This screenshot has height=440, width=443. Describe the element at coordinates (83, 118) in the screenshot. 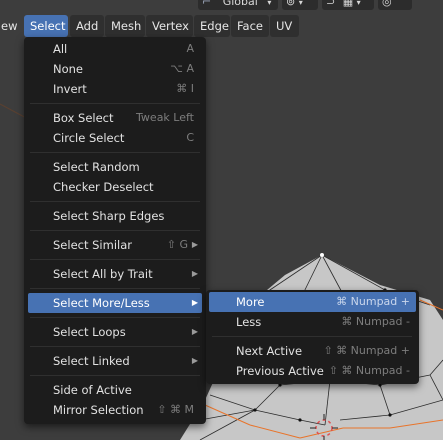

I see `menu-item-label: Box Select` at that location.